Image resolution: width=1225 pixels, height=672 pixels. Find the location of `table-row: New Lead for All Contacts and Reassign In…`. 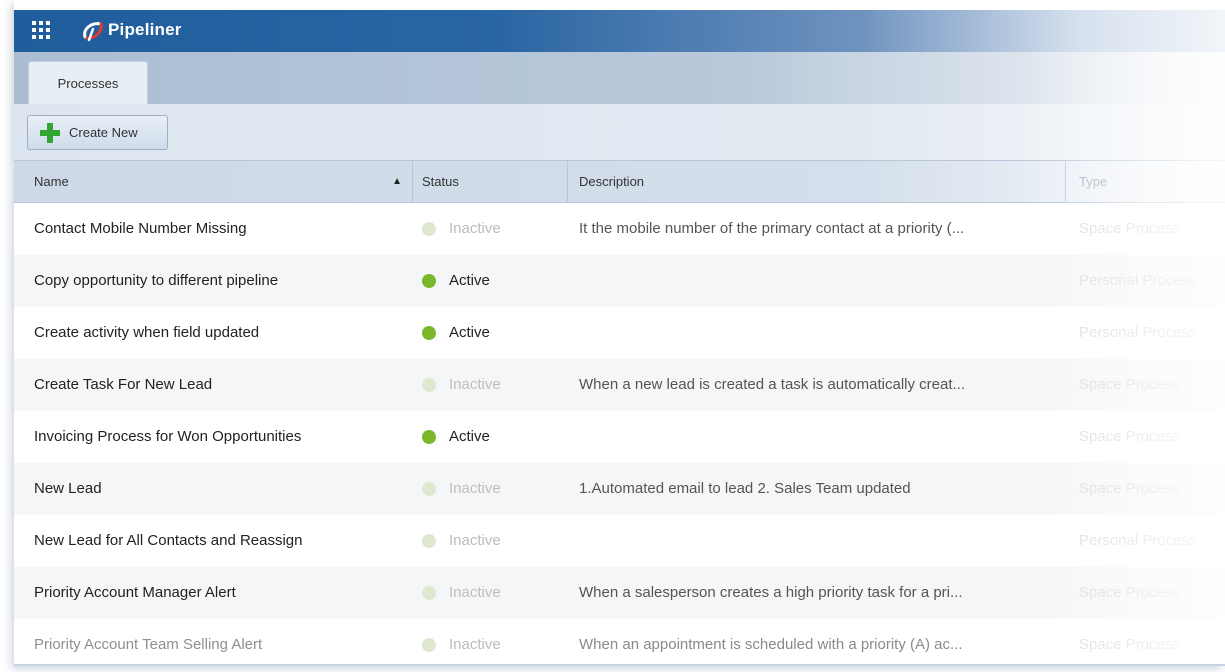

table-row: New Lead for All Contacts and Reassign In… is located at coordinates (619, 541).